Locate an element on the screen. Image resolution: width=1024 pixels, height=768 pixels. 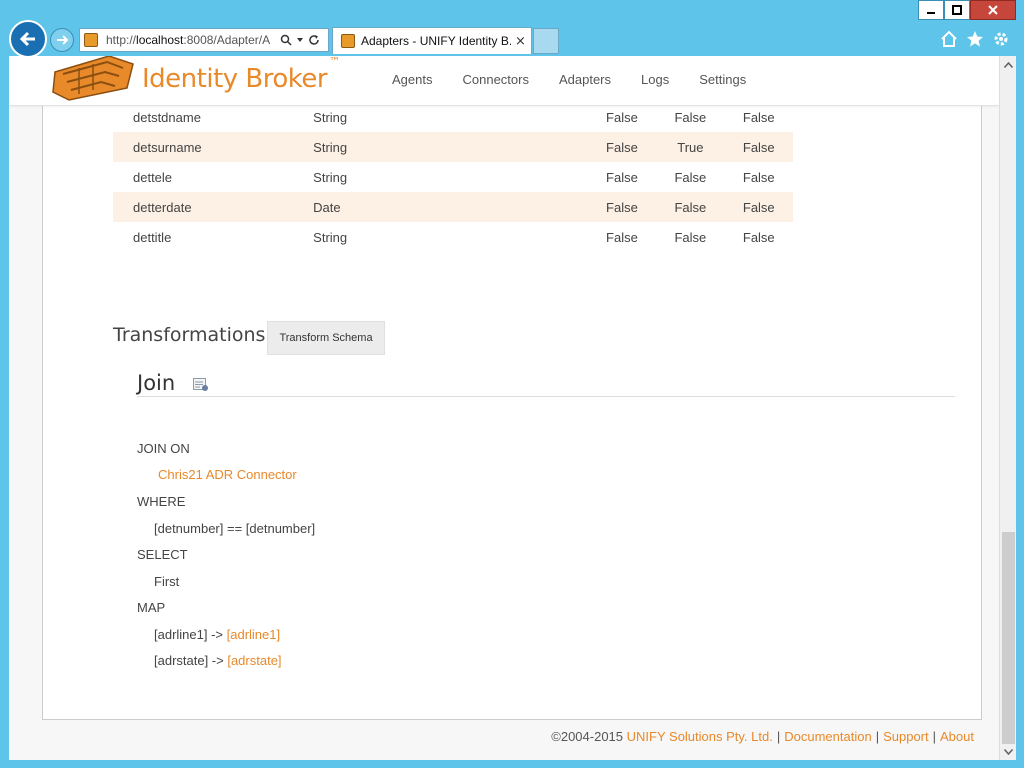
transformations-title: Transformations is located at coordinates (189, 335).